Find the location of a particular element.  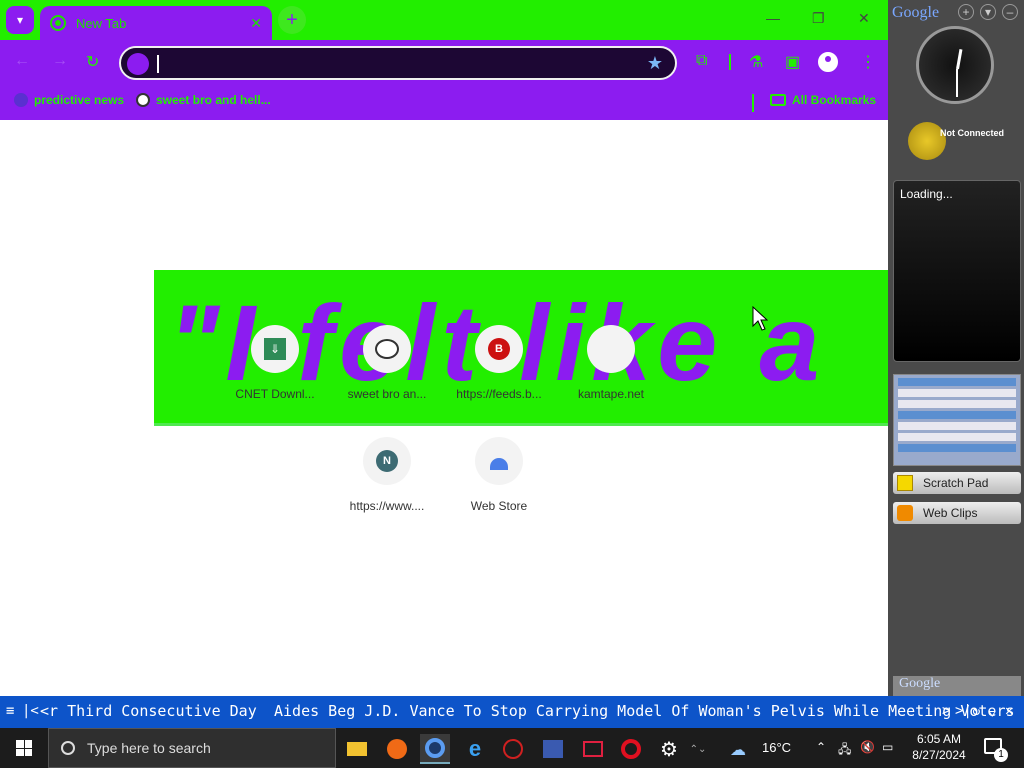

tab-title: New Tab is located at coordinates (101, 23).